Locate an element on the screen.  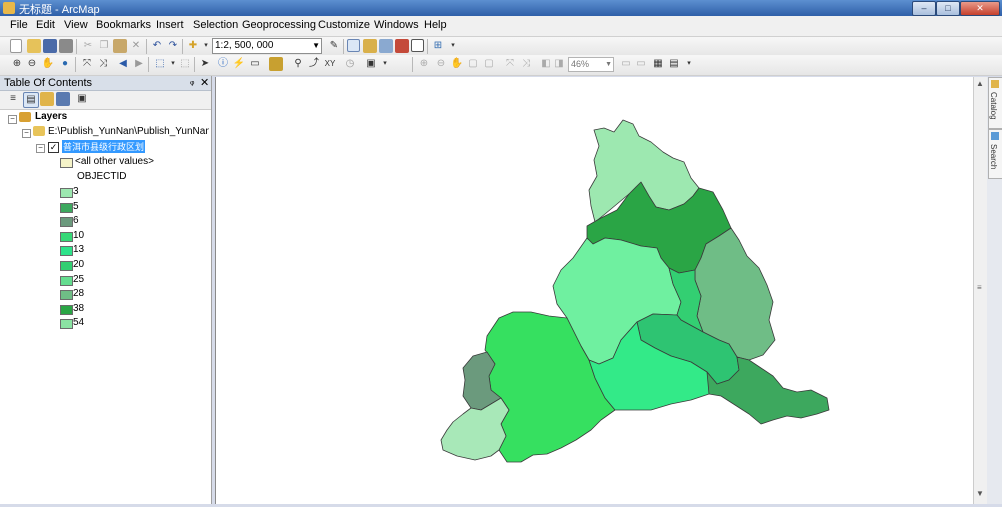
layout-zoom-combobox: 46% ▼ is located at coordinates (591, 64).